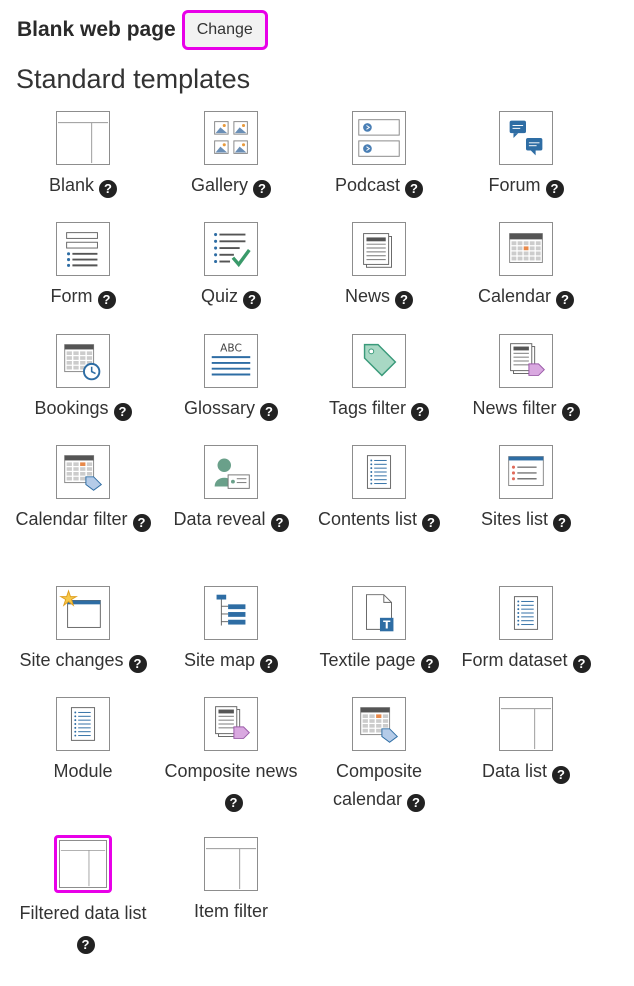  Describe the element at coordinates (83, 138) in the screenshot. I see `blank-layout-icon` at that location.